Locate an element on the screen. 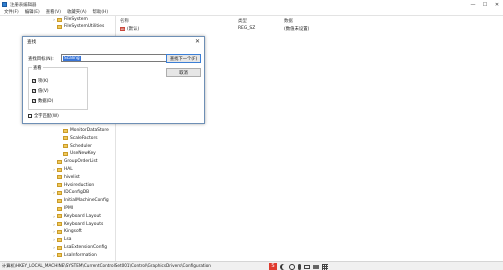  title-bar: 注册表编辑器 — ☐ ✕ is located at coordinates (251, 4).